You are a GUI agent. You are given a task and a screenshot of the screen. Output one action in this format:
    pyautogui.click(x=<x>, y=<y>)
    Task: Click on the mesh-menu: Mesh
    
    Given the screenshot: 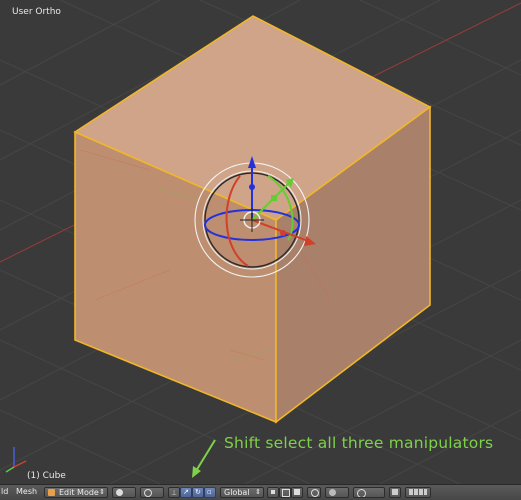 What is the action you would take?
    pyautogui.click(x=28, y=492)
    